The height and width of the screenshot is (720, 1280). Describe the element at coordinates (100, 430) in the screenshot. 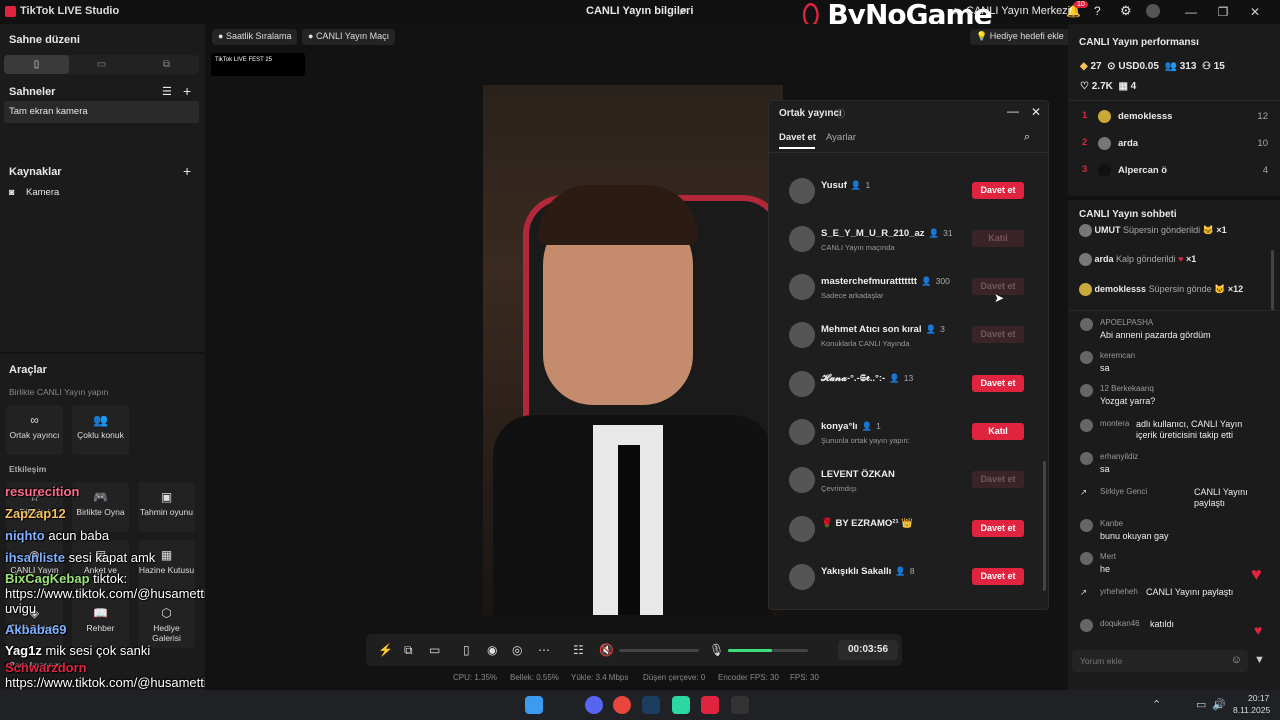

I see `multi-guest-tool: 👥 Çoklu konuk` at that location.